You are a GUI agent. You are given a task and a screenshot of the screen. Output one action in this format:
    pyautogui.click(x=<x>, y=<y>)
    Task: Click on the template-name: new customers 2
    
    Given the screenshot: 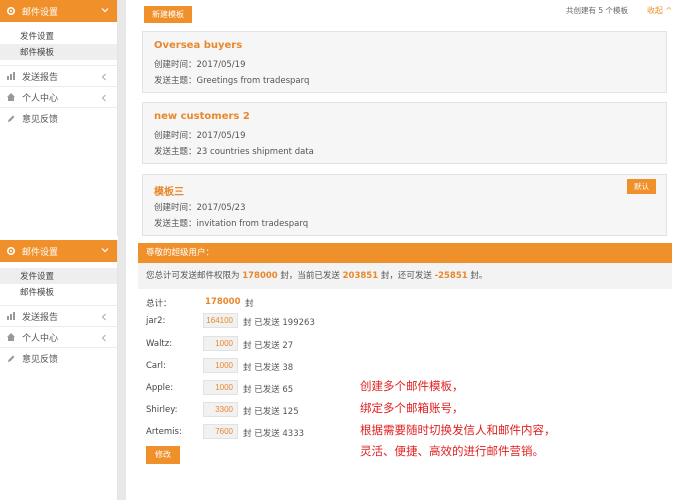 What is the action you would take?
    pyautogui.click(x=202, y=116)
    